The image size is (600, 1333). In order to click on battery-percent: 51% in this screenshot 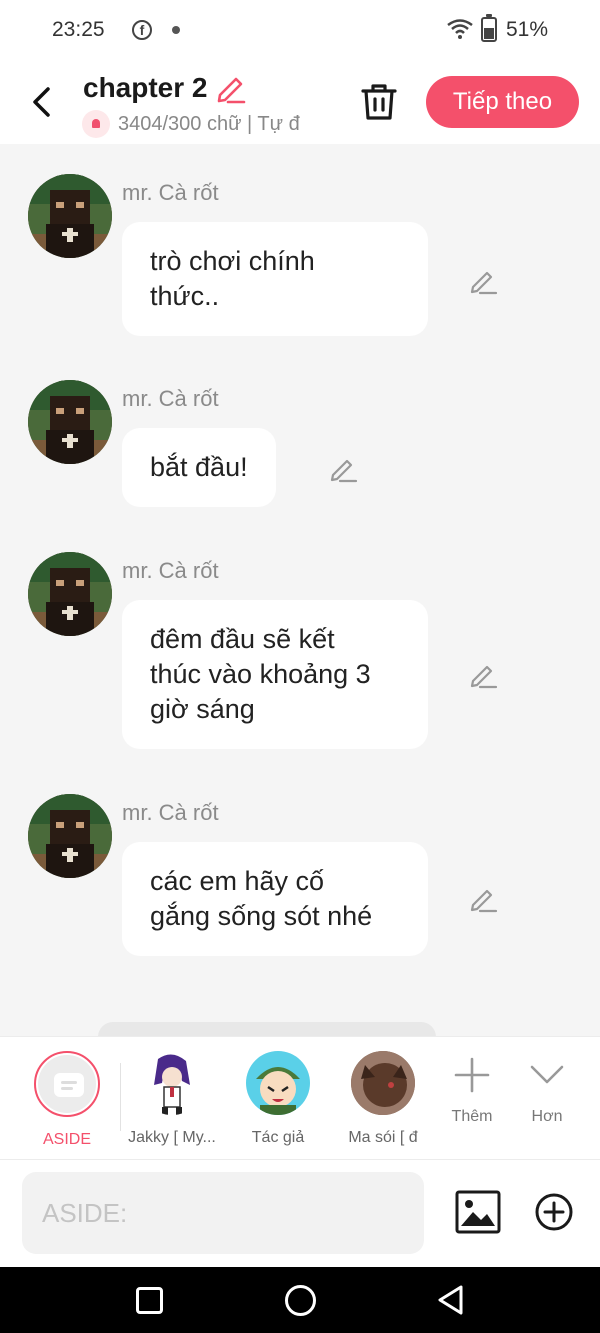, I will do `click(527, 29)`.